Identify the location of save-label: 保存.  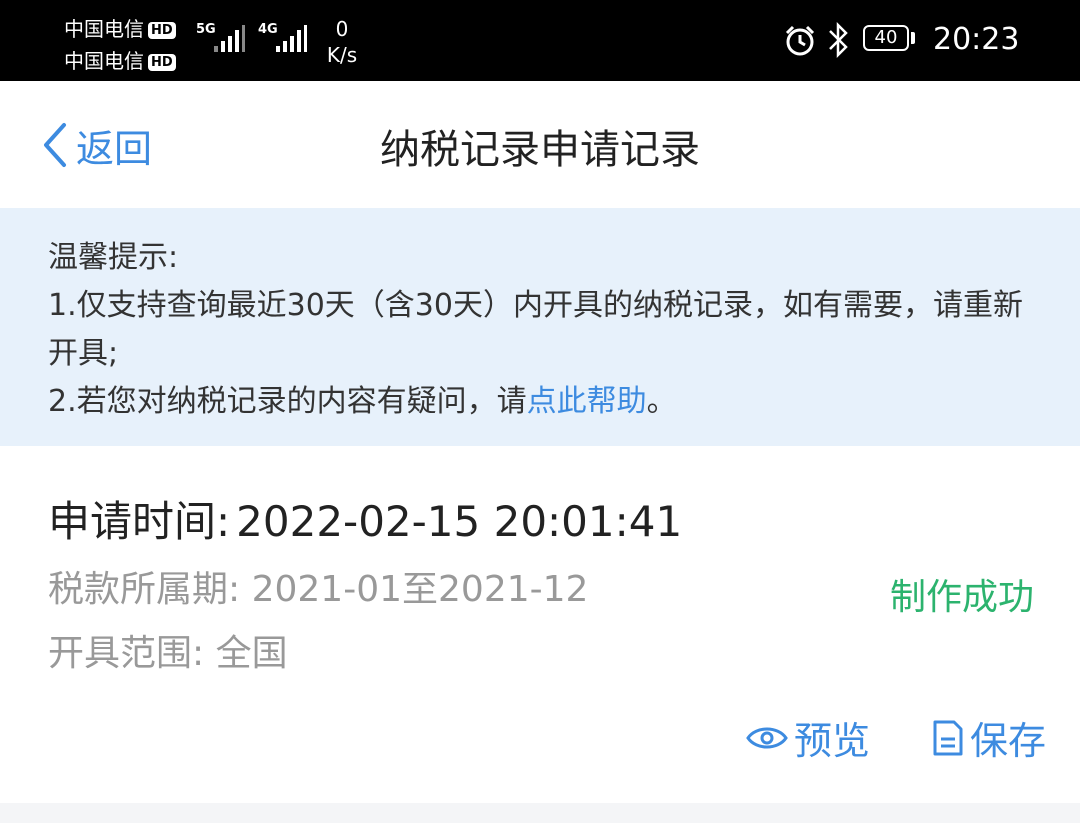
(1007, 741).